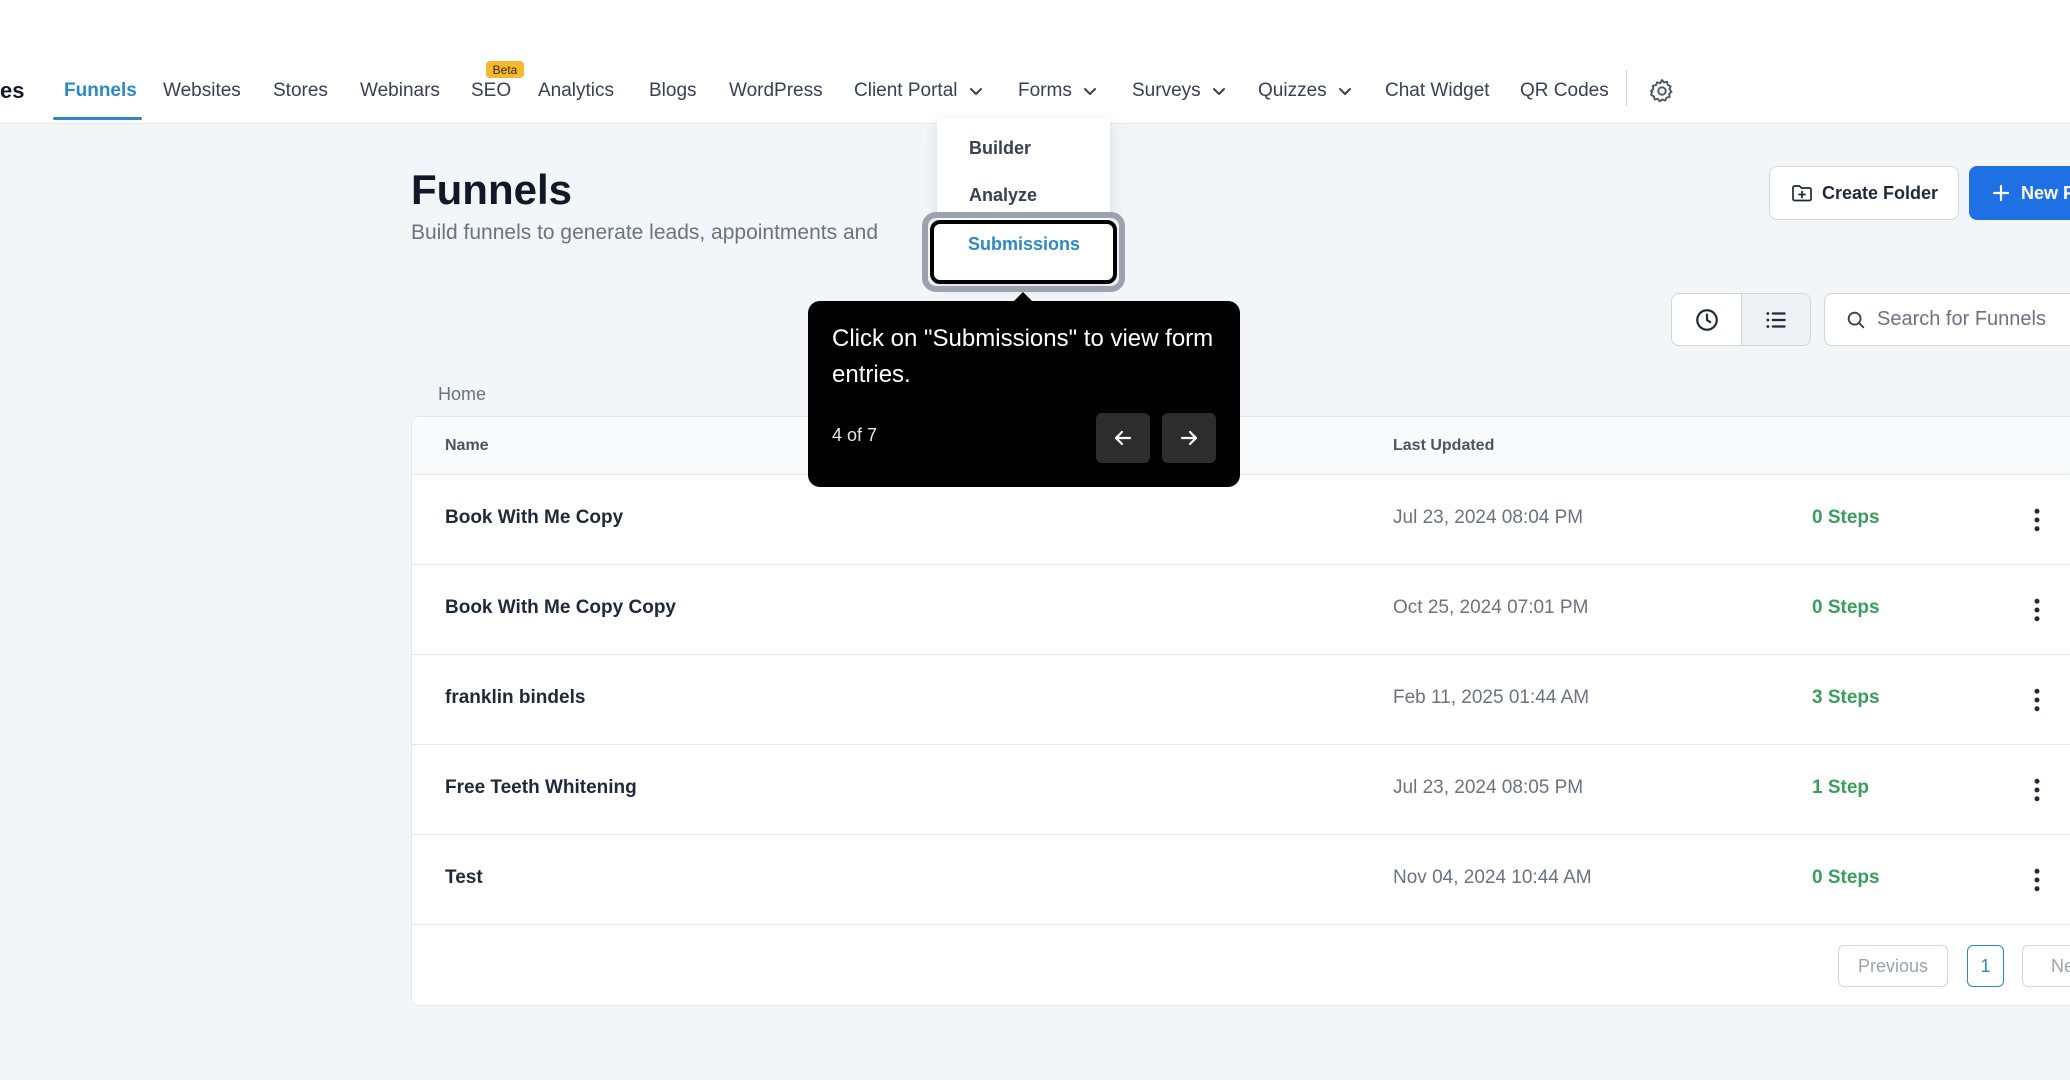  I want to click on funnel-updated: Feb 11, 2025 01:44 AM, so click(1491, 697).